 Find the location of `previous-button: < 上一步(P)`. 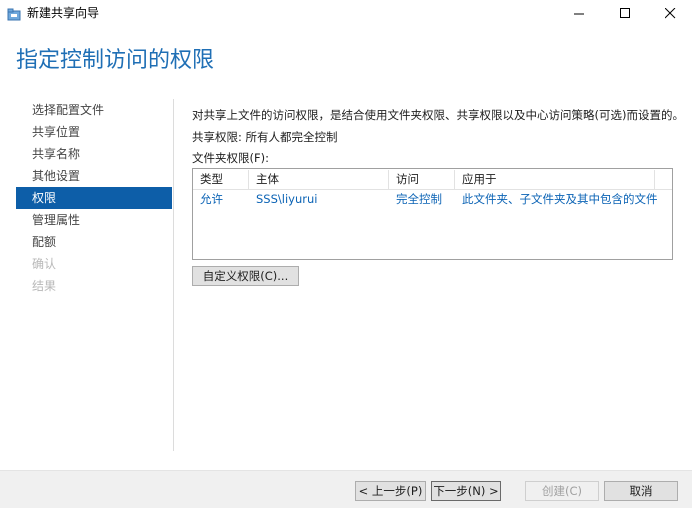

previous-button: < 上一步(P) is located at coordinates (390, 491).